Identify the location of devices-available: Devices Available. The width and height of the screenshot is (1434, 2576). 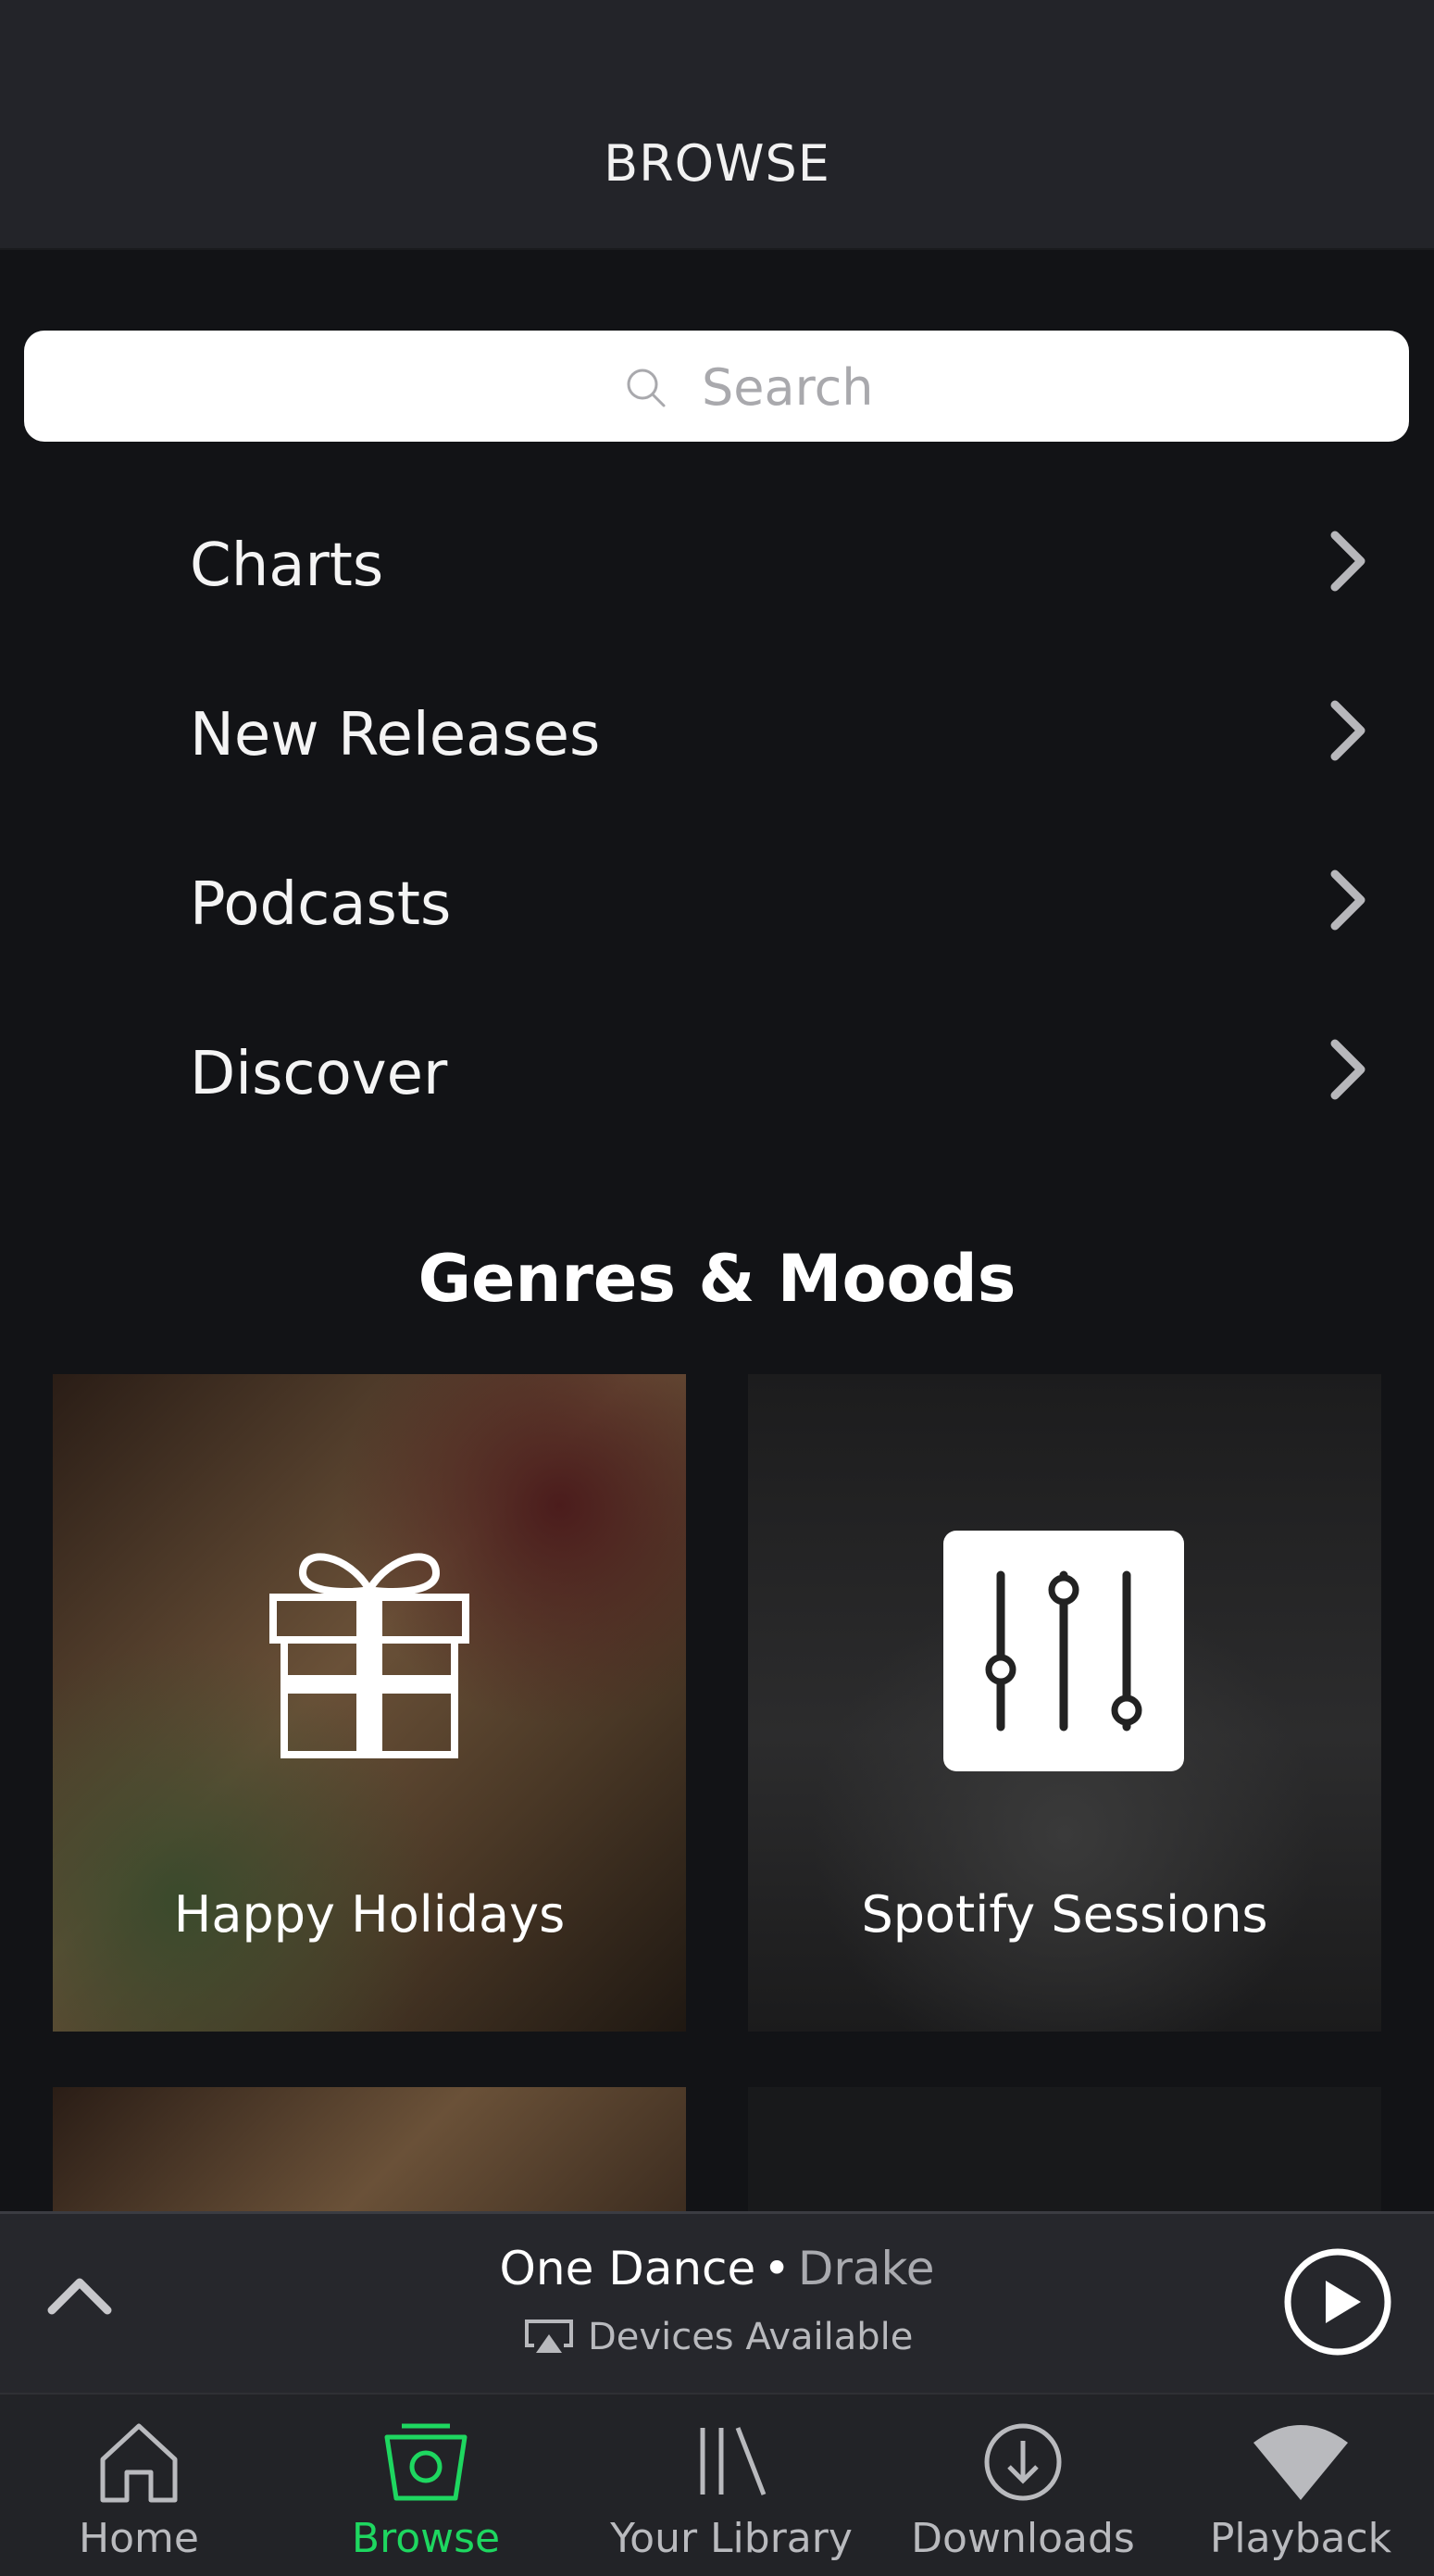
(718, 2337).